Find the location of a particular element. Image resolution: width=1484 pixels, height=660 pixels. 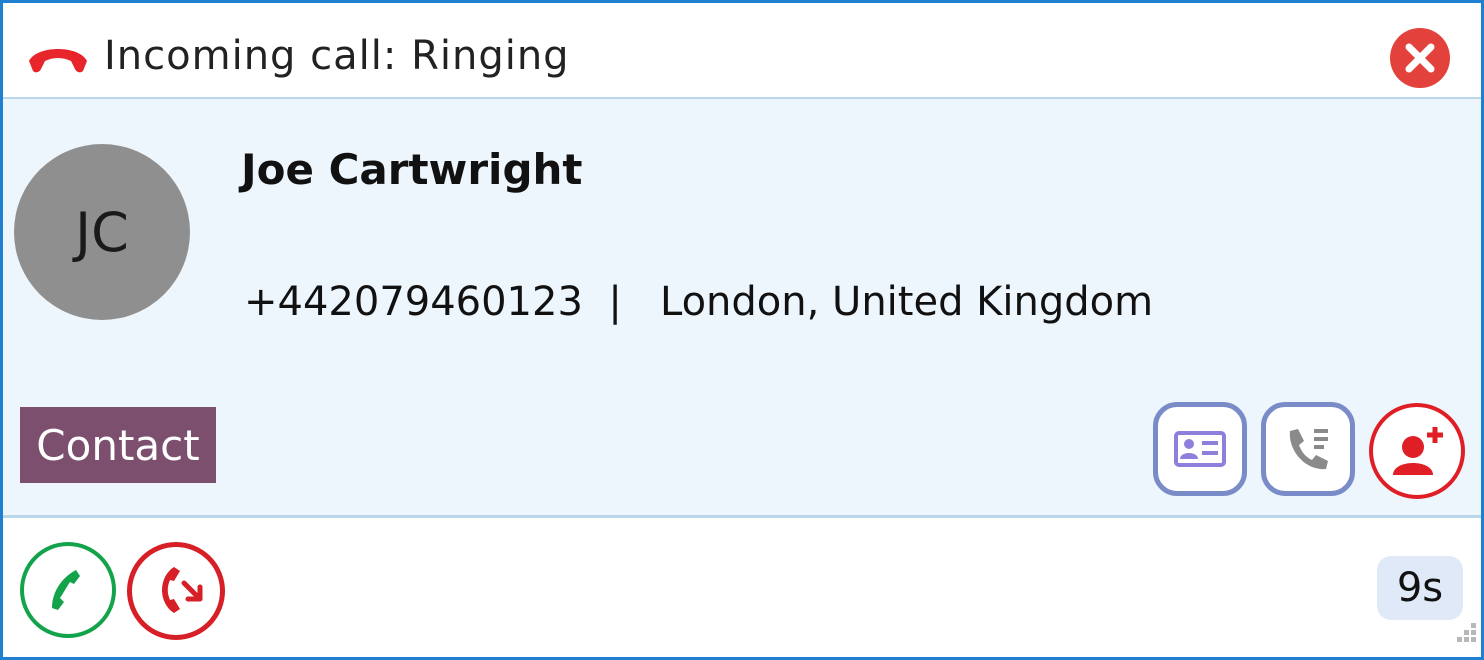

phone-answer-icon is located at coordinates (66, 590).